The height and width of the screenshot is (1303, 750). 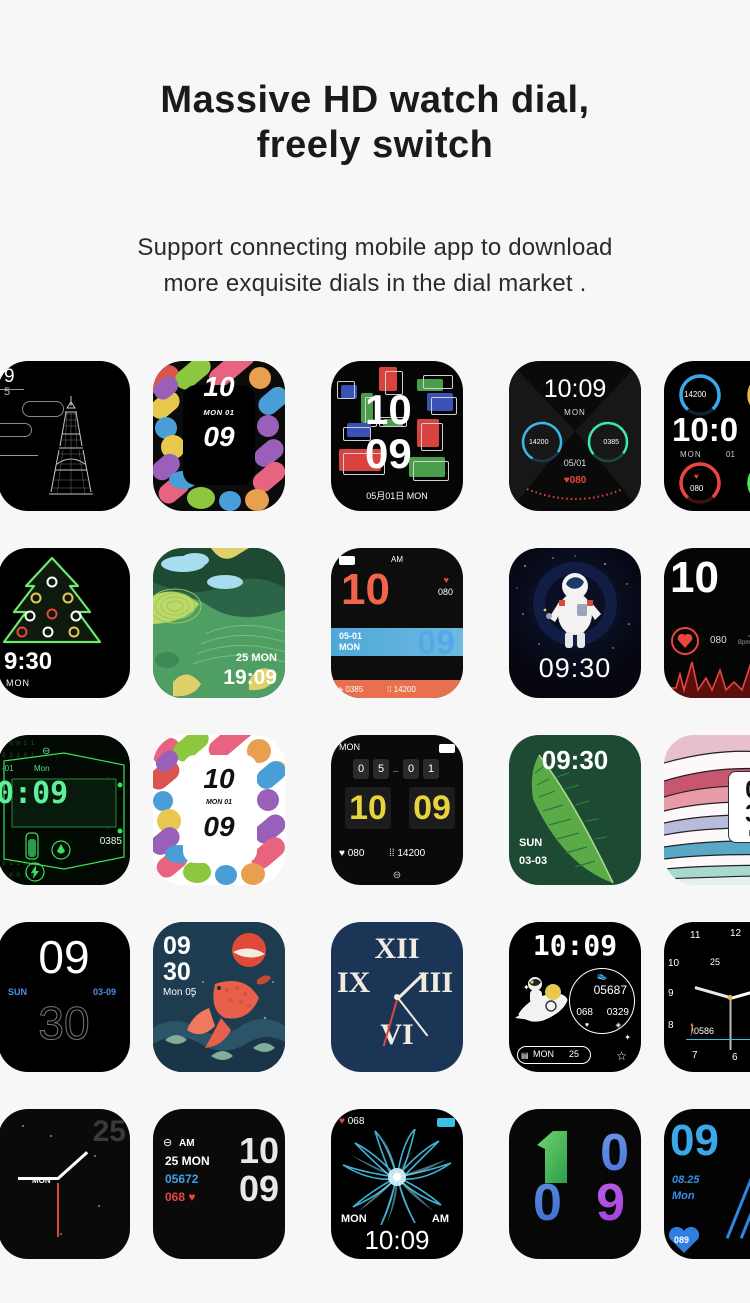 I want to click on big-numerals-dial: 09 SUN 03-09 30, so click(x=65, y=997).